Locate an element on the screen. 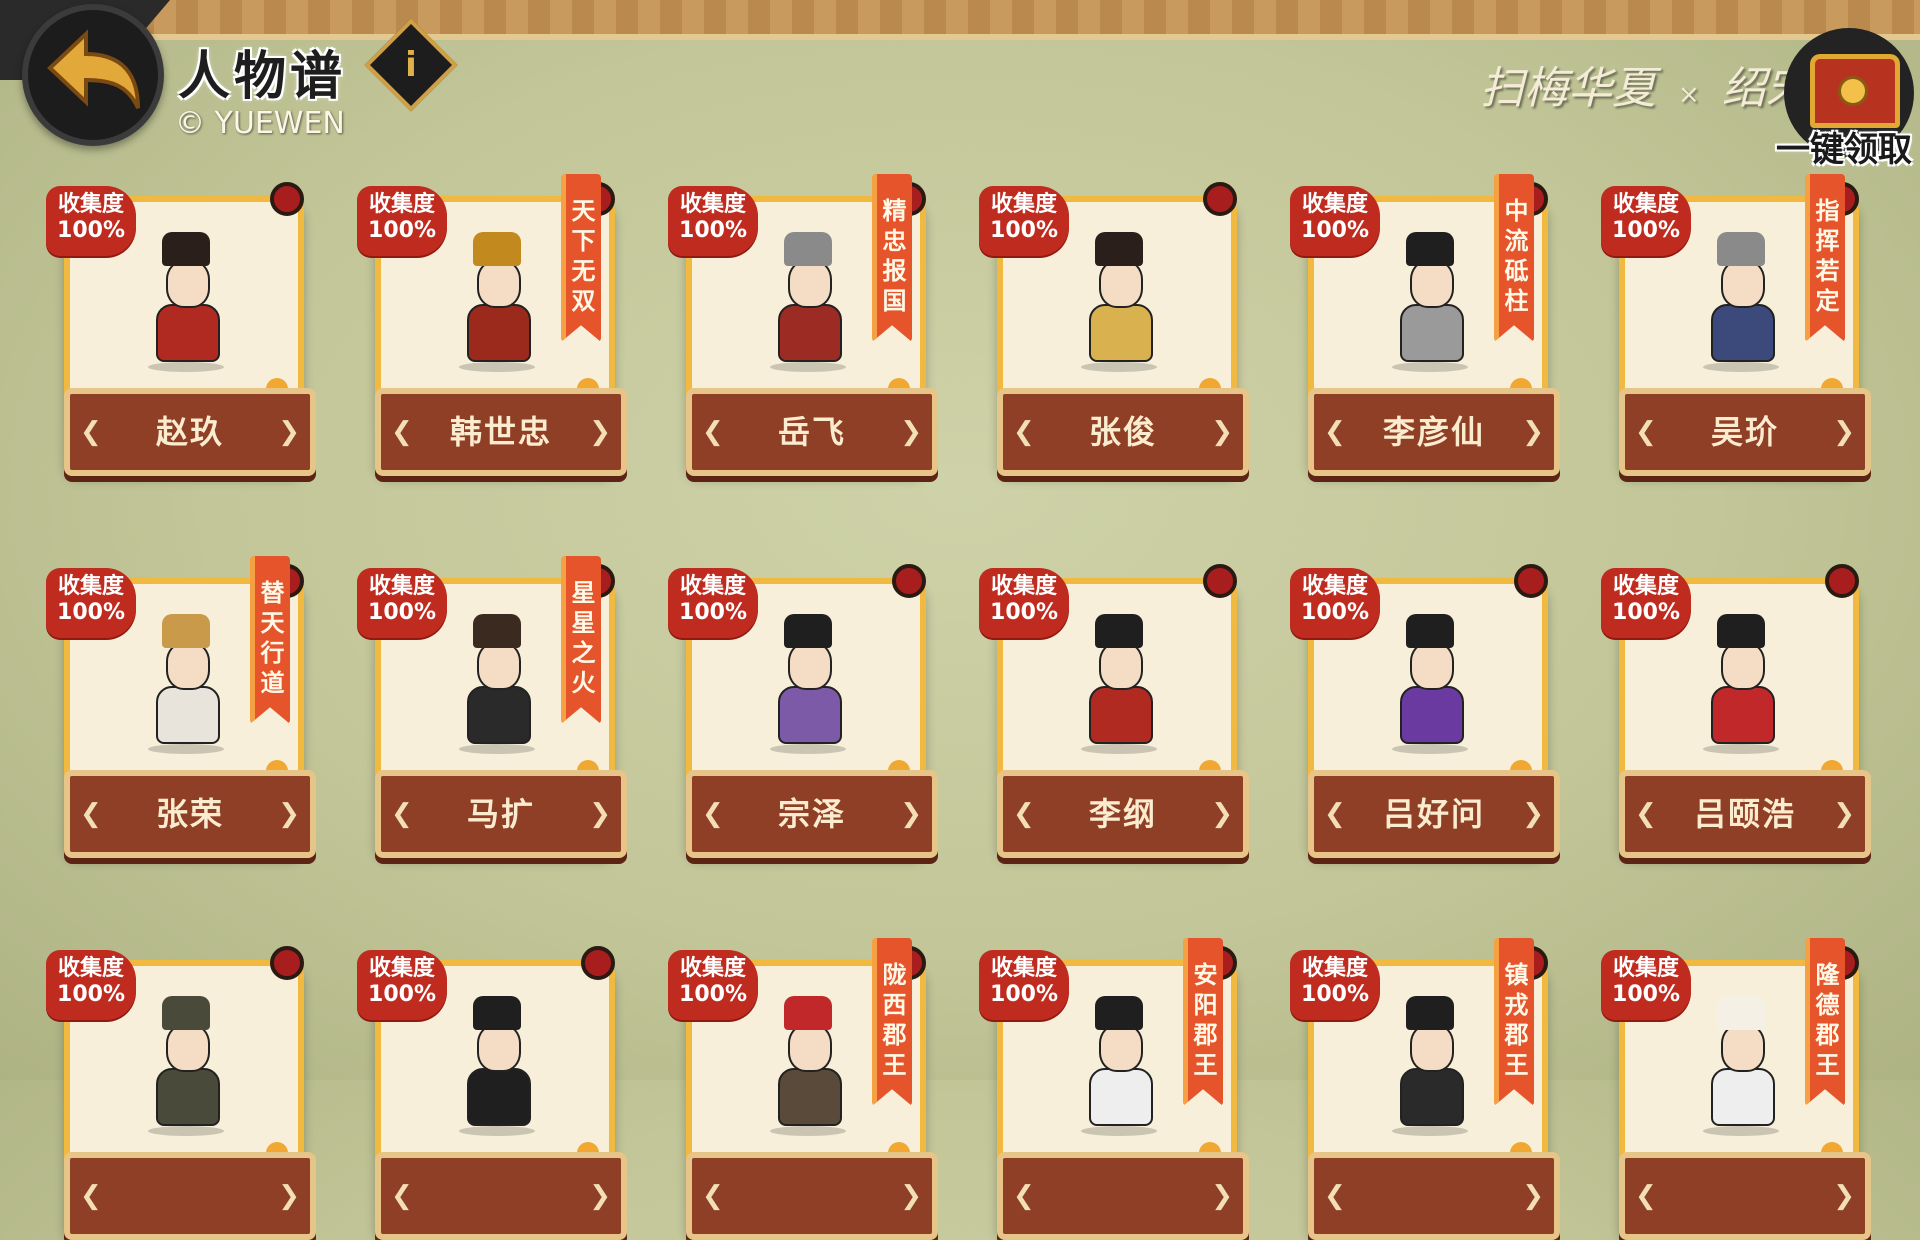 Image resolution: width=1920 pixels, height=1240 pixels. title-ribbon: 天下无双 is located at coordinates (581, 258).